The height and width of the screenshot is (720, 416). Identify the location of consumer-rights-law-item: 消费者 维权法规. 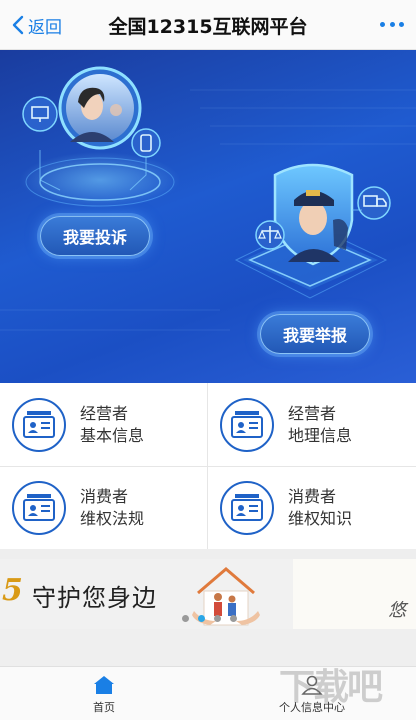
(104, 507).